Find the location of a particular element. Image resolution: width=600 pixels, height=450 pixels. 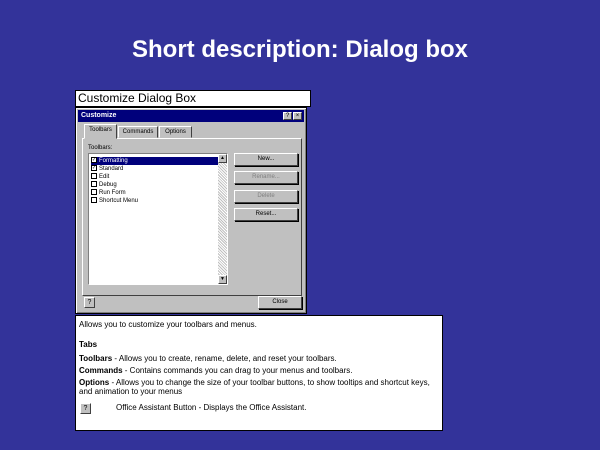

list-item: Shortcut Menu is located at coordinates (154, 201).